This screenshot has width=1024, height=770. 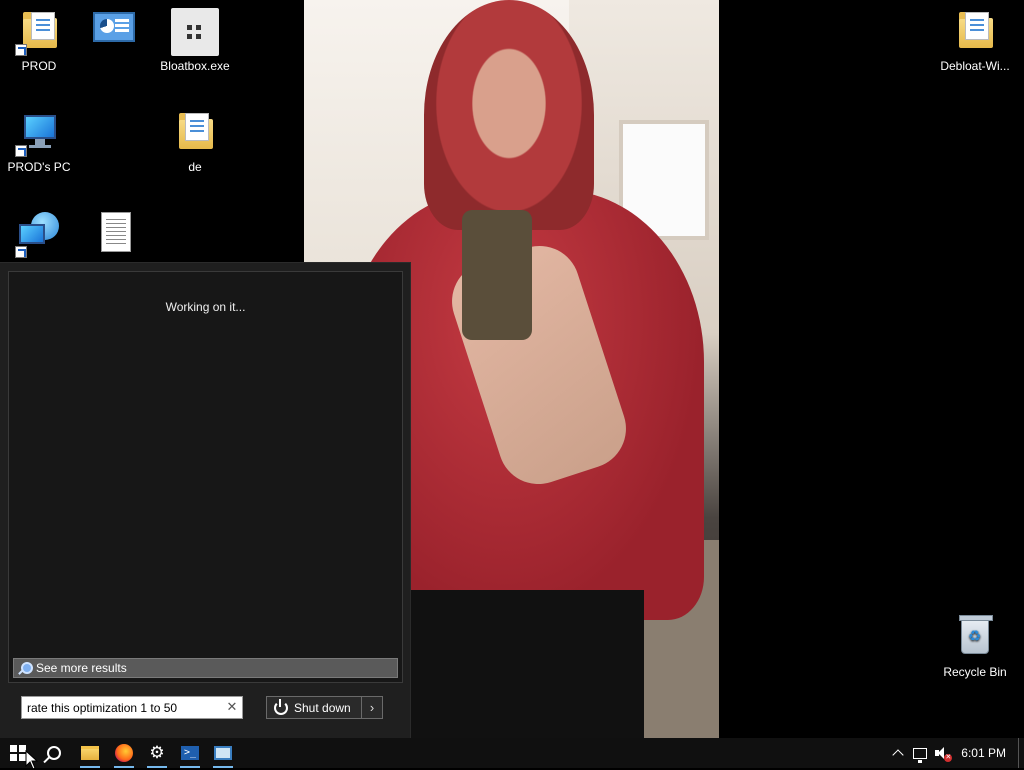 I want to click on desktop-icon-bloatbox: Bloatbox.exe, so click(x=195, y=40).